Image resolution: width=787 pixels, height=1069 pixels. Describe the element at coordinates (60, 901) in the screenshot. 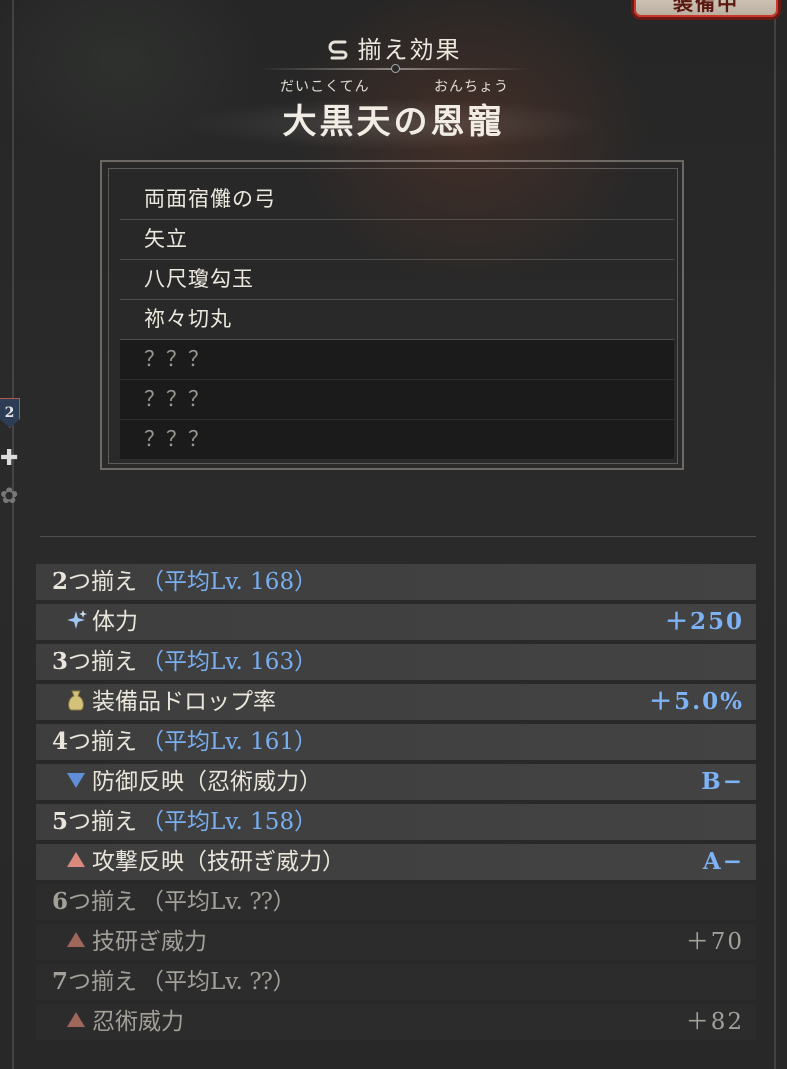

I see `tier-count: 6` at that location.